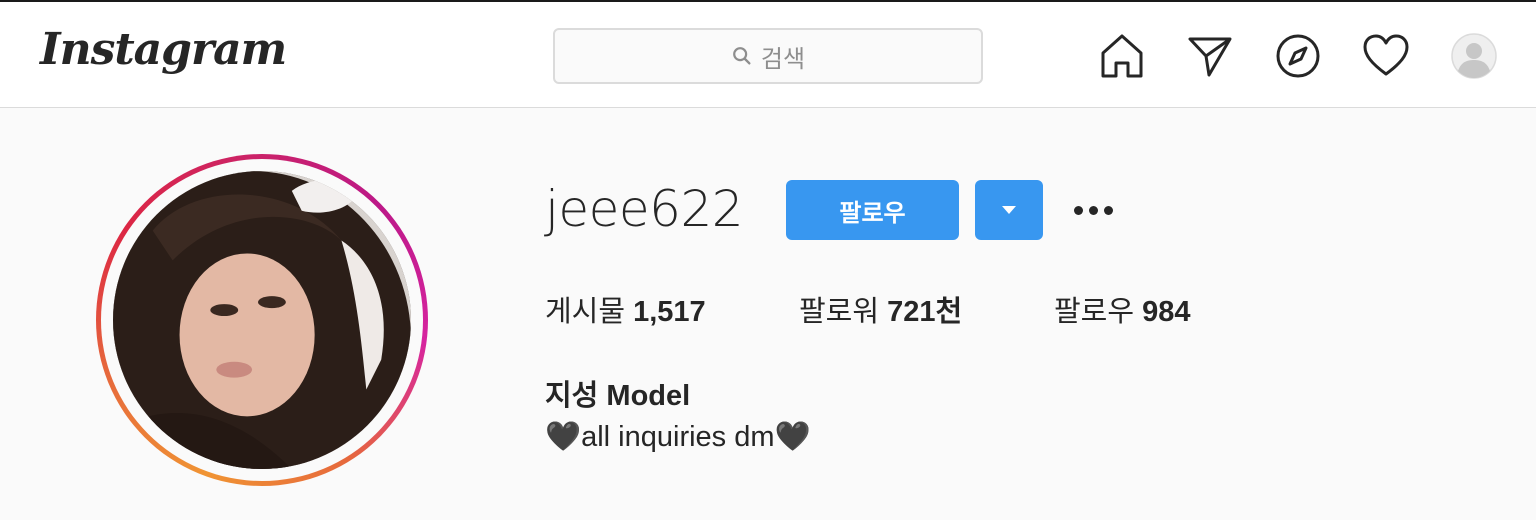  Describe the element at coordinates (585, 312) in the screenshot. I see `posts-label: 게시물` at that location.